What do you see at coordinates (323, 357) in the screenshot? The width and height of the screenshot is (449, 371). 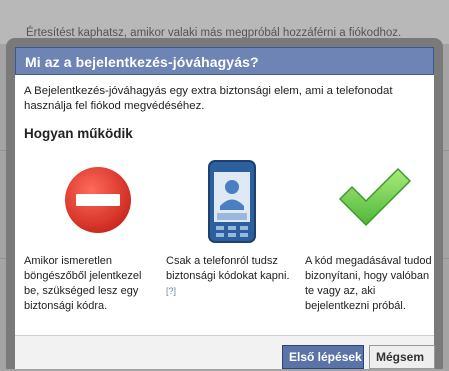 I see `get-started-button: Első lépések` at bounding box center [323, 357].